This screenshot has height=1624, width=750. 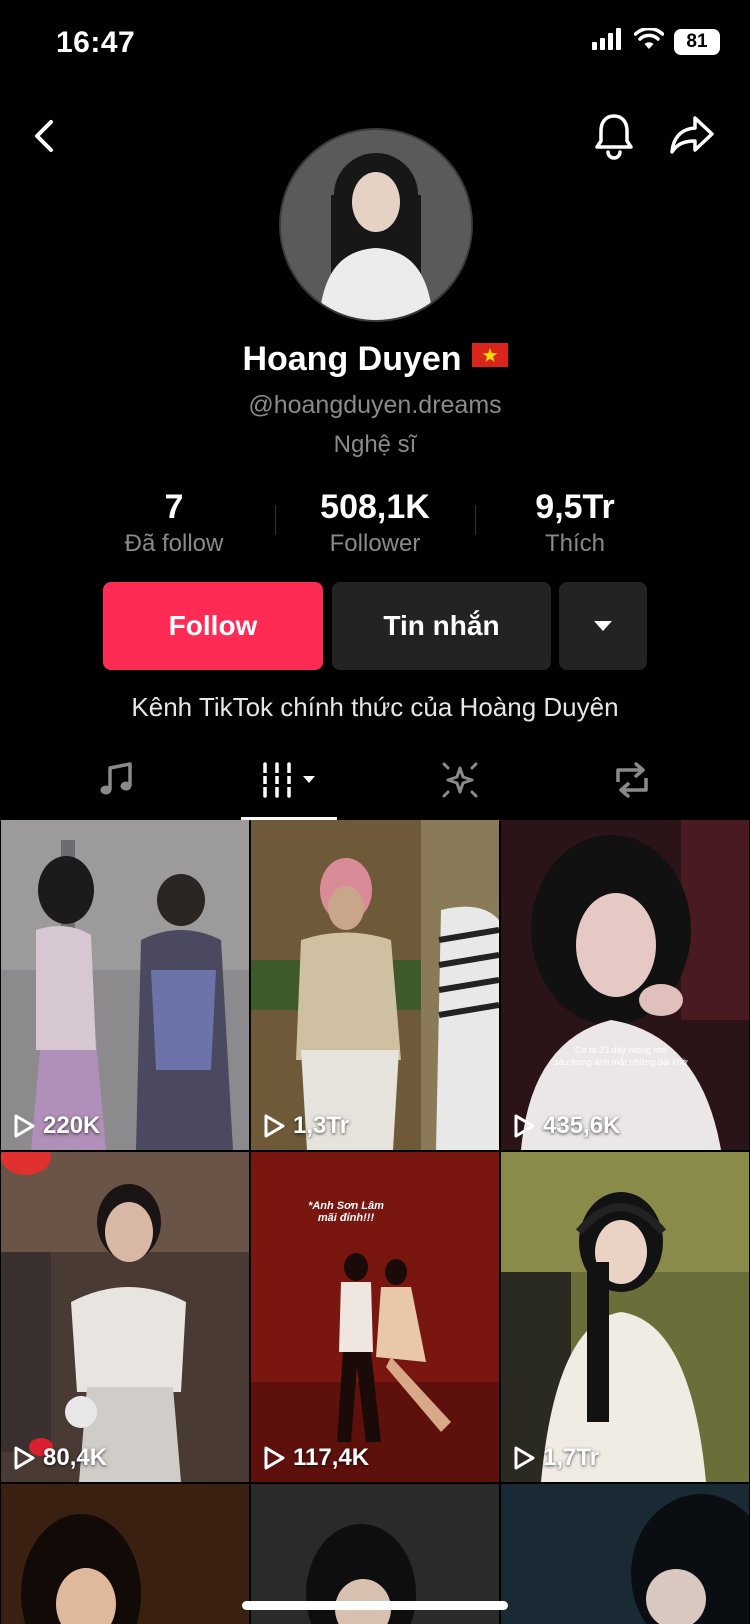 I want to click on wifi-icon, so click(x=649, y=40).